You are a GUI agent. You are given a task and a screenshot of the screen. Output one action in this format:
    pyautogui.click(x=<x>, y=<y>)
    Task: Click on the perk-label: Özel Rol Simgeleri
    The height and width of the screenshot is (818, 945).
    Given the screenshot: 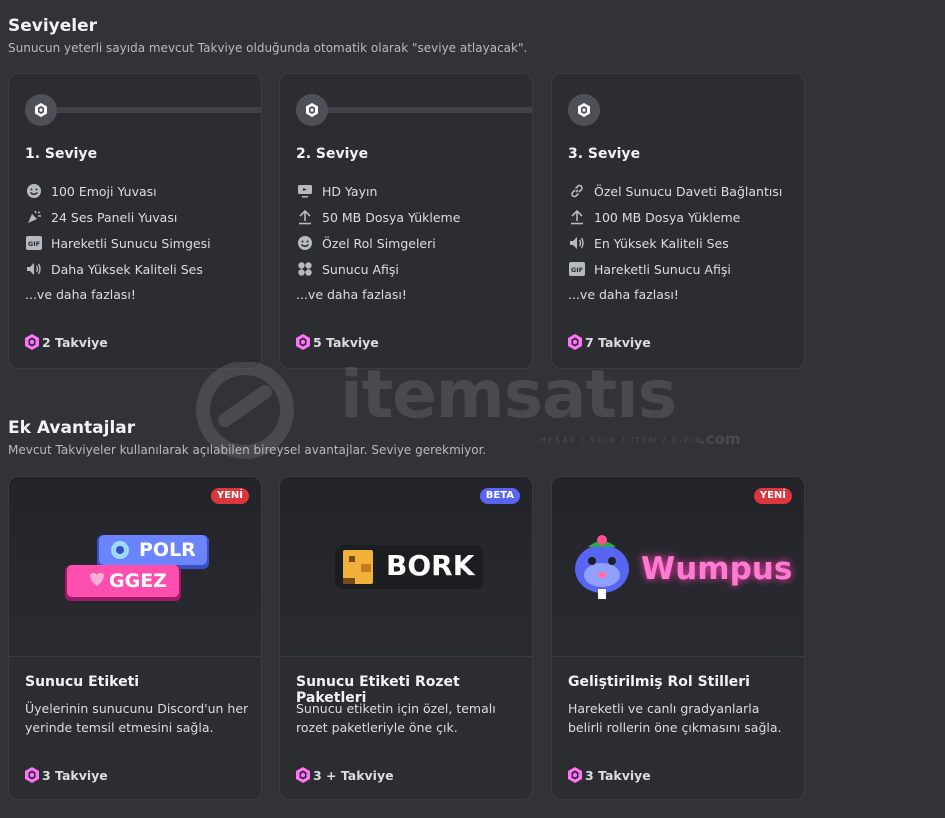 What is the action you would take?
    pyautogui.click(x=379, y=243)
    